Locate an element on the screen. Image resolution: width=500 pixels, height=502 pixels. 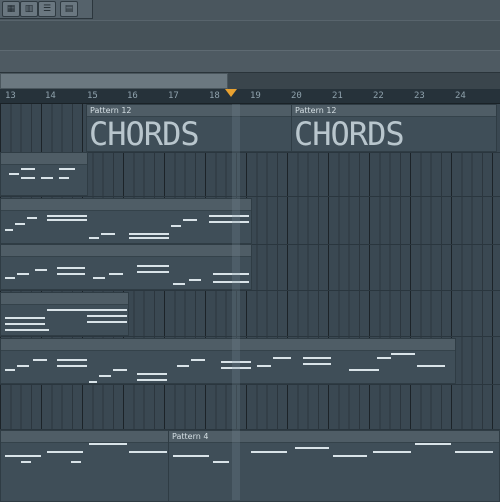
list-button: ☰ is located at coordinates (47, 9).